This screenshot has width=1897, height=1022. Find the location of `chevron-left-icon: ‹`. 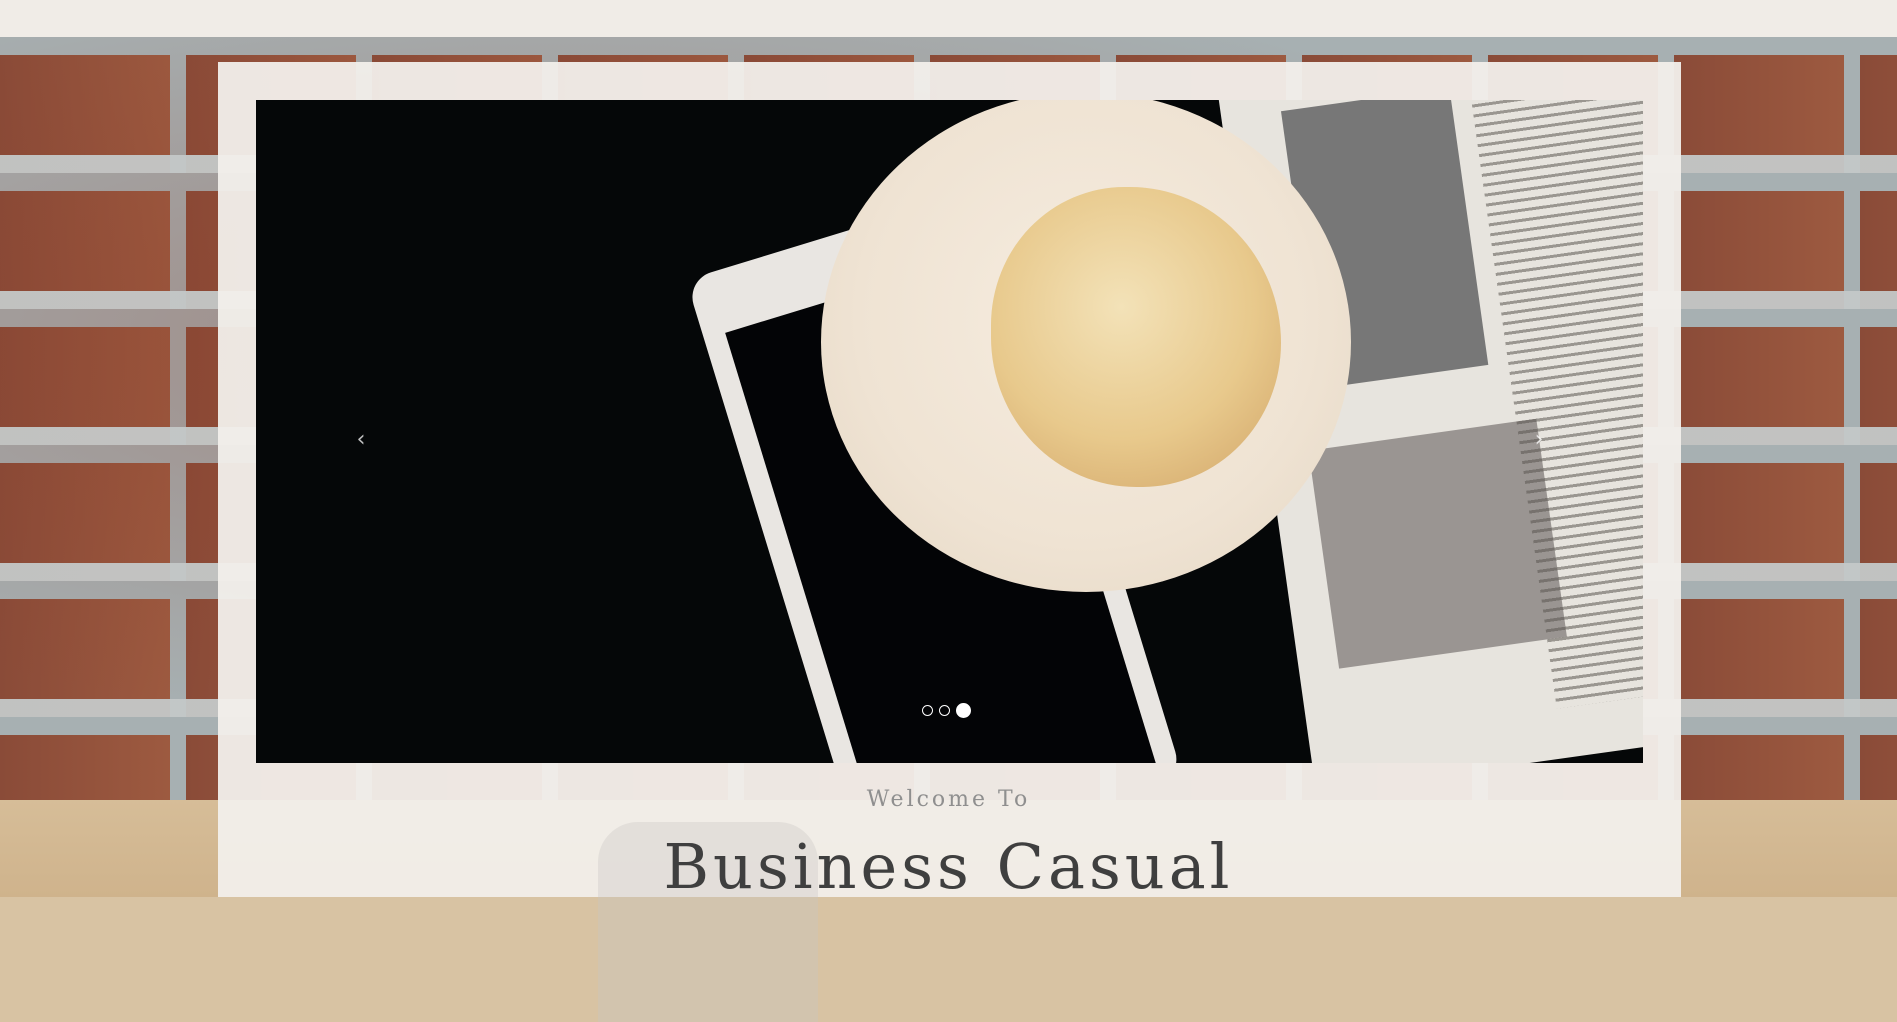

chevron-left-icon: ‹ is located at coordinates (361, 439).